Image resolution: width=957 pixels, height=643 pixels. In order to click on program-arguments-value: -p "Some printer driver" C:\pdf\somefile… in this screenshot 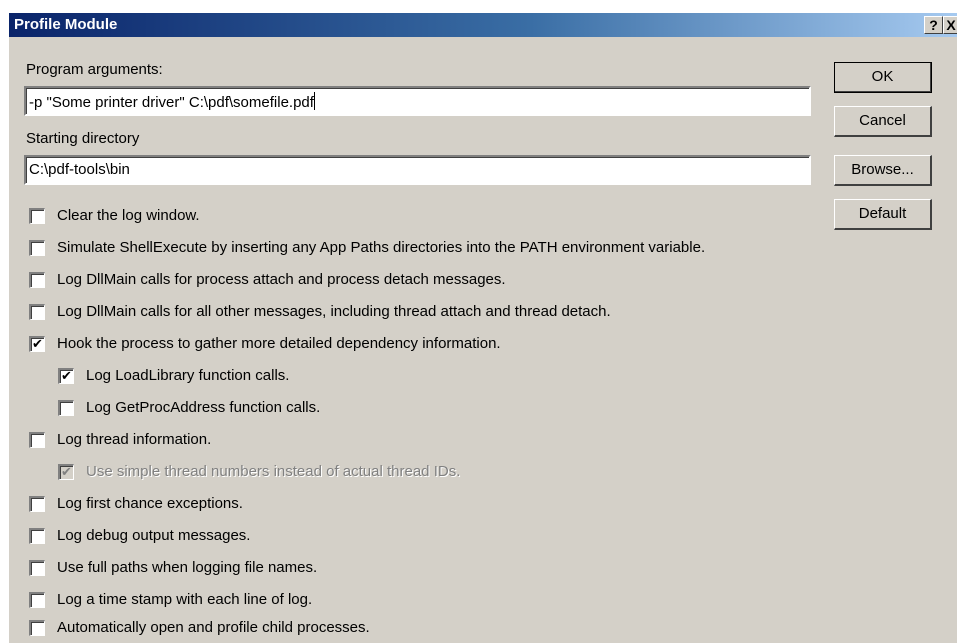, I will do `click(171, 102)`.